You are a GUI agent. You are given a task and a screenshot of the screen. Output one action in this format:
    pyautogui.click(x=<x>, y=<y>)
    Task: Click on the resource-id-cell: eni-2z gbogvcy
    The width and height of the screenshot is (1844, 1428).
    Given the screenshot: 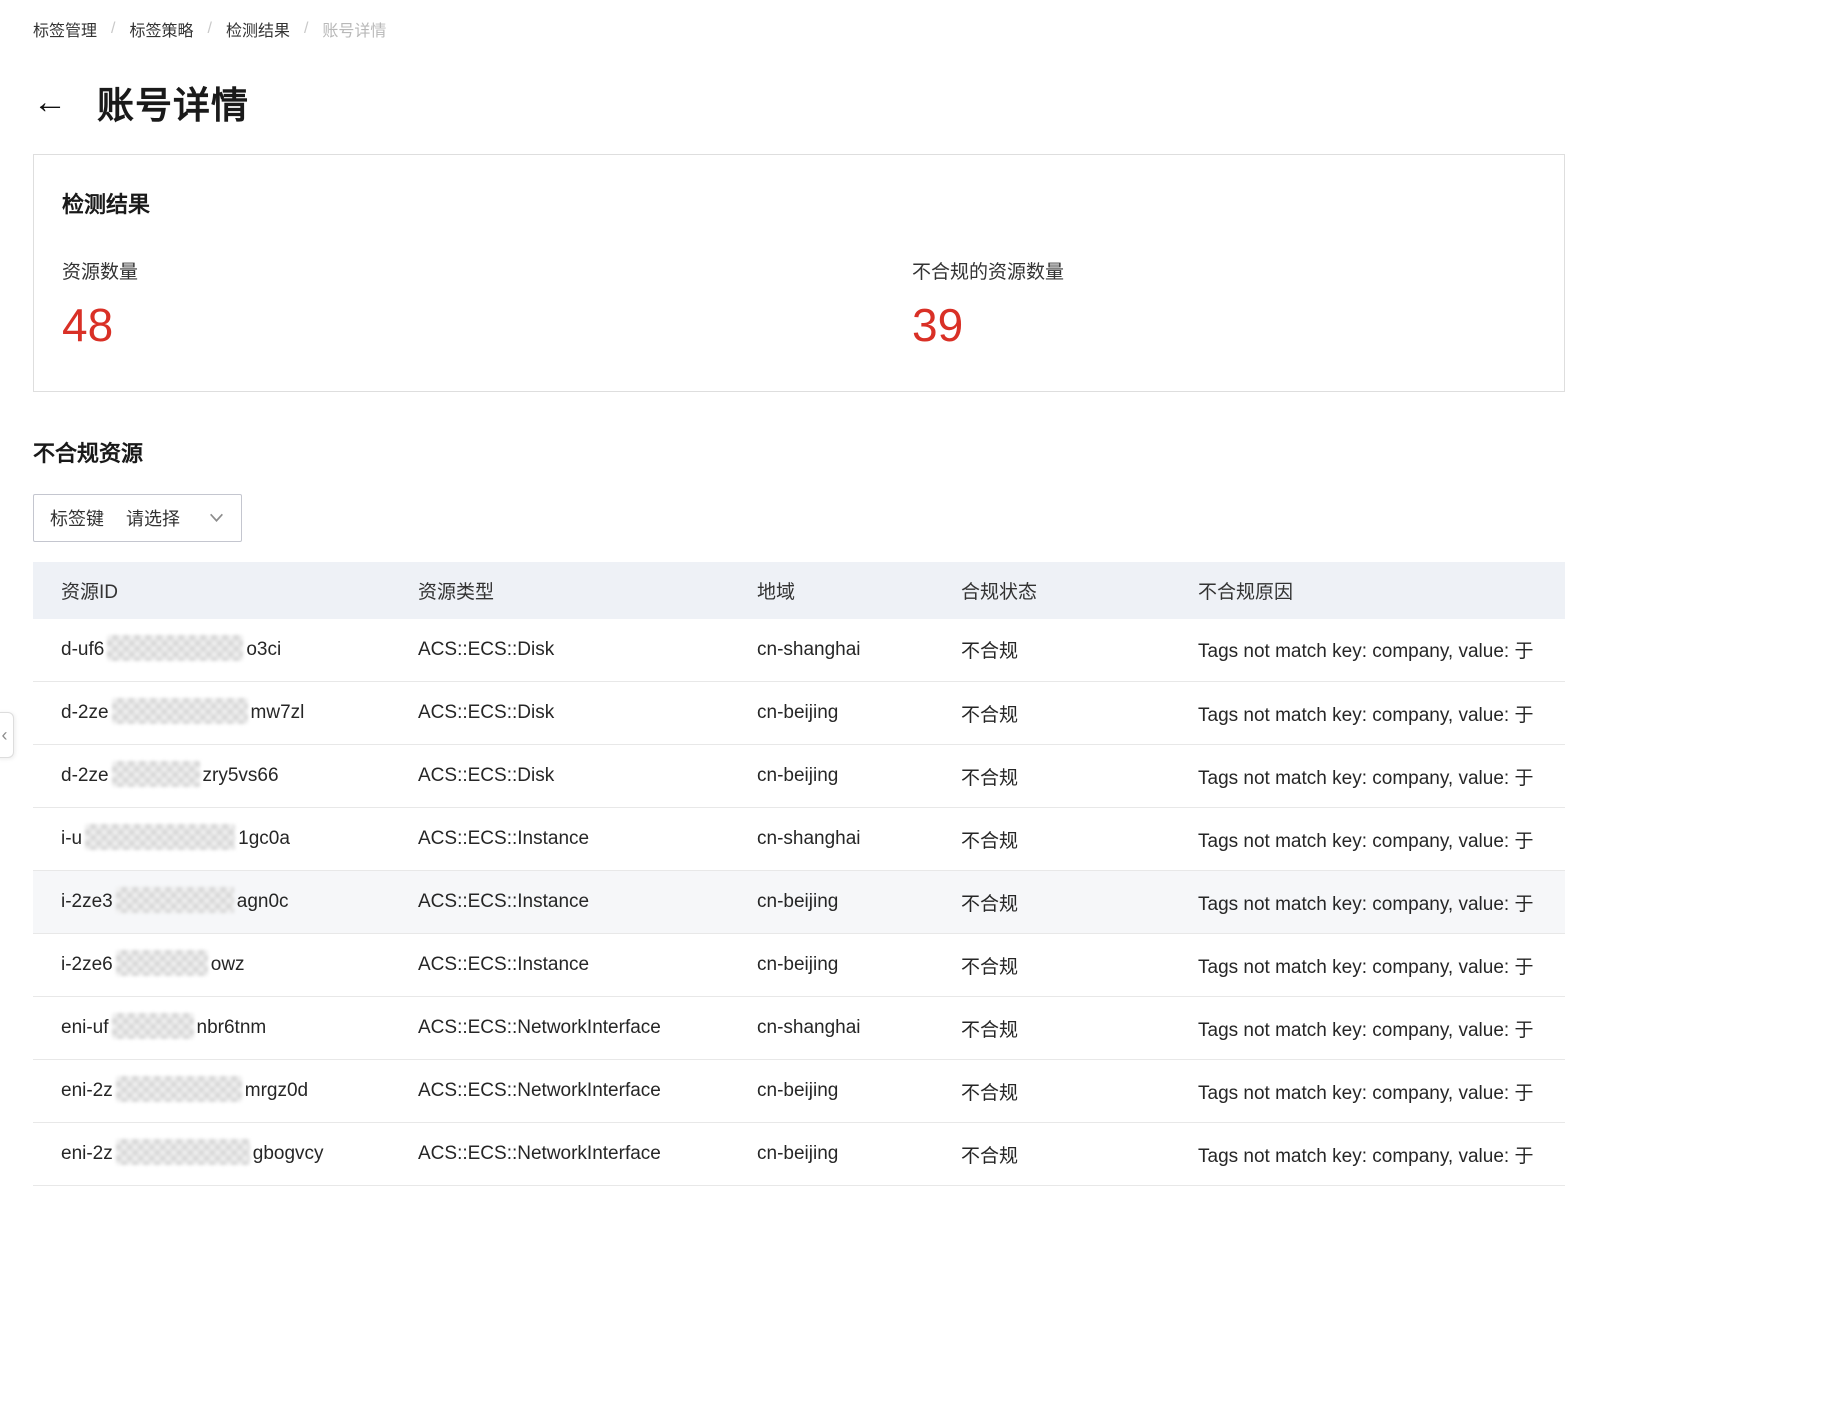 What is the action you would take?
    pyautogui.click(x=211, y=1154)
    